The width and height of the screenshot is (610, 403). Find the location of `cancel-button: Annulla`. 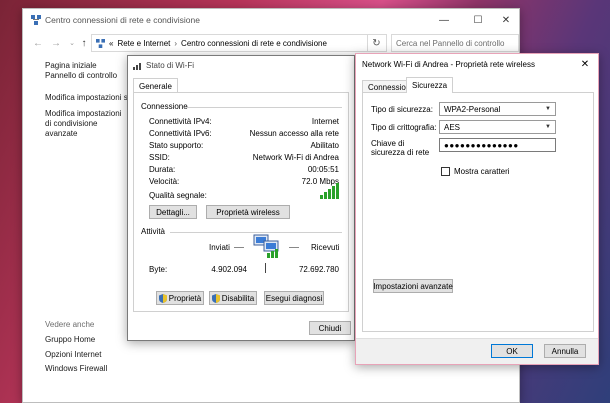

cancel-button: Annulla is located at coordinates (565, 351).